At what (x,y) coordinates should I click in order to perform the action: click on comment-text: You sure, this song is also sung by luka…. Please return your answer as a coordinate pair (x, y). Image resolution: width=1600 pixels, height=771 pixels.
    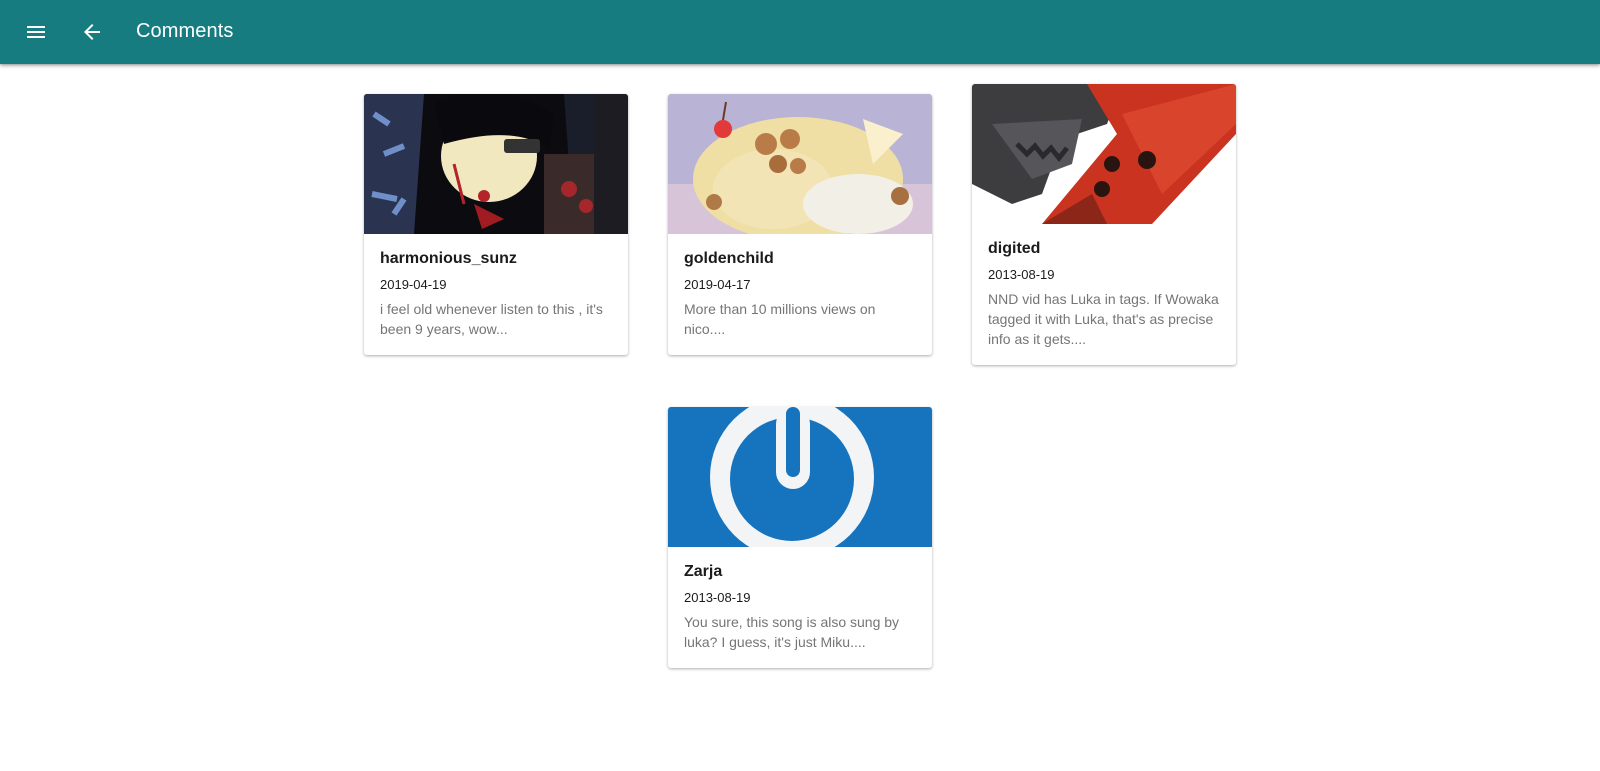
    Looking at the image, I should click on (792, 632).